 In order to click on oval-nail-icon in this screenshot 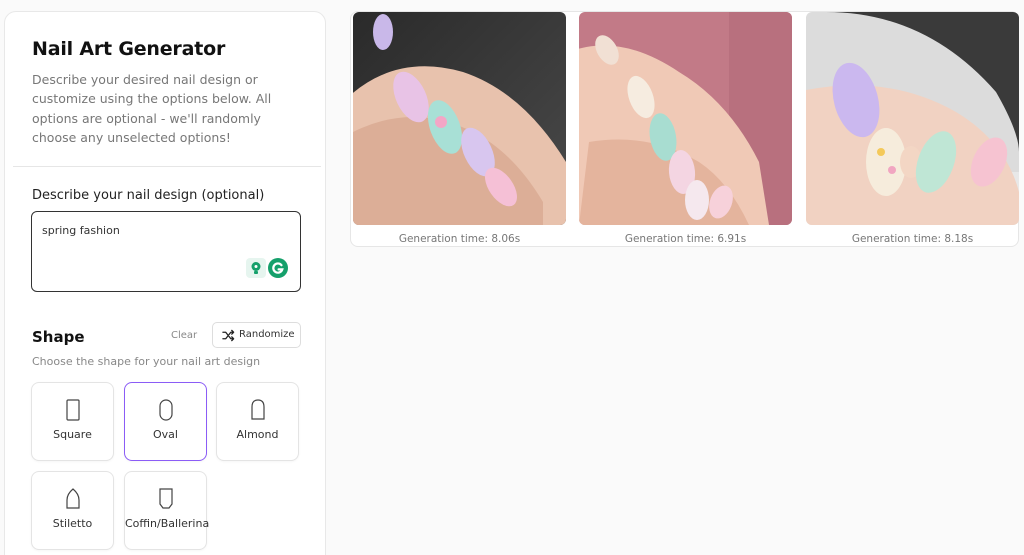, I will do `click(166, 410)`.